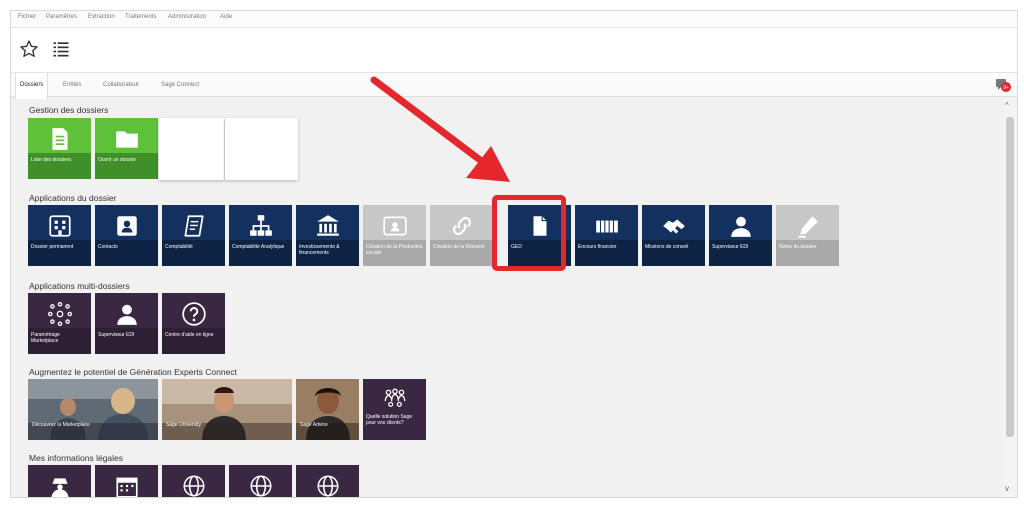 The image size is (1024, 509). I want to click on star-outline-icon, so click(29, 49).